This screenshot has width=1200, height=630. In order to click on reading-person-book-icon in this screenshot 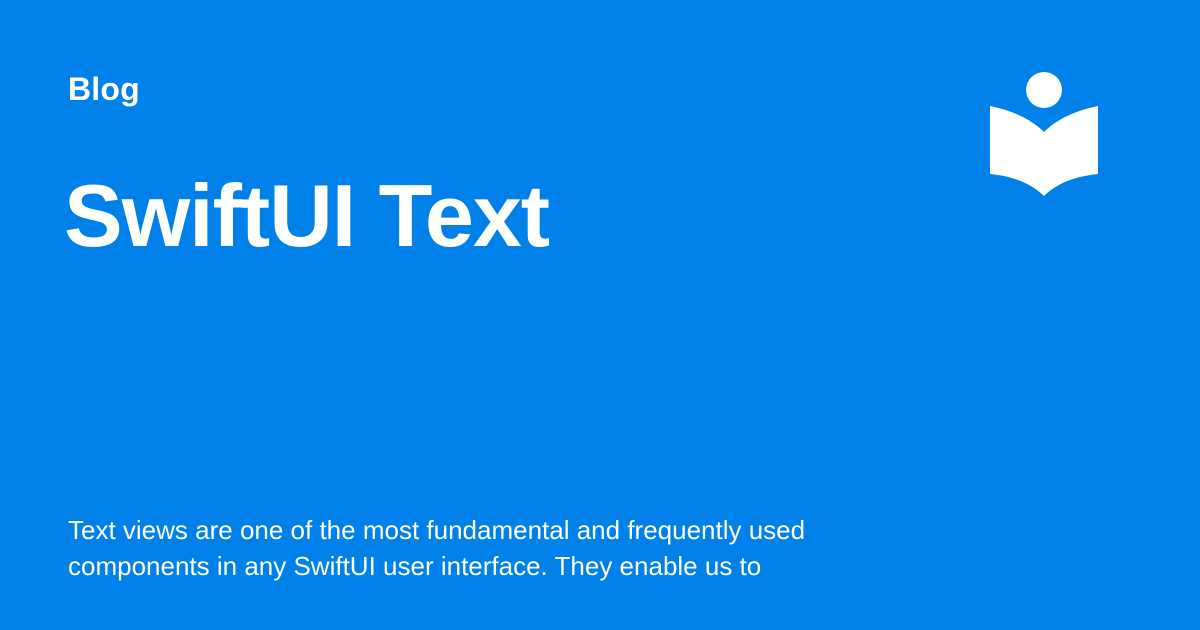, I will do `click(1044, 134)`.